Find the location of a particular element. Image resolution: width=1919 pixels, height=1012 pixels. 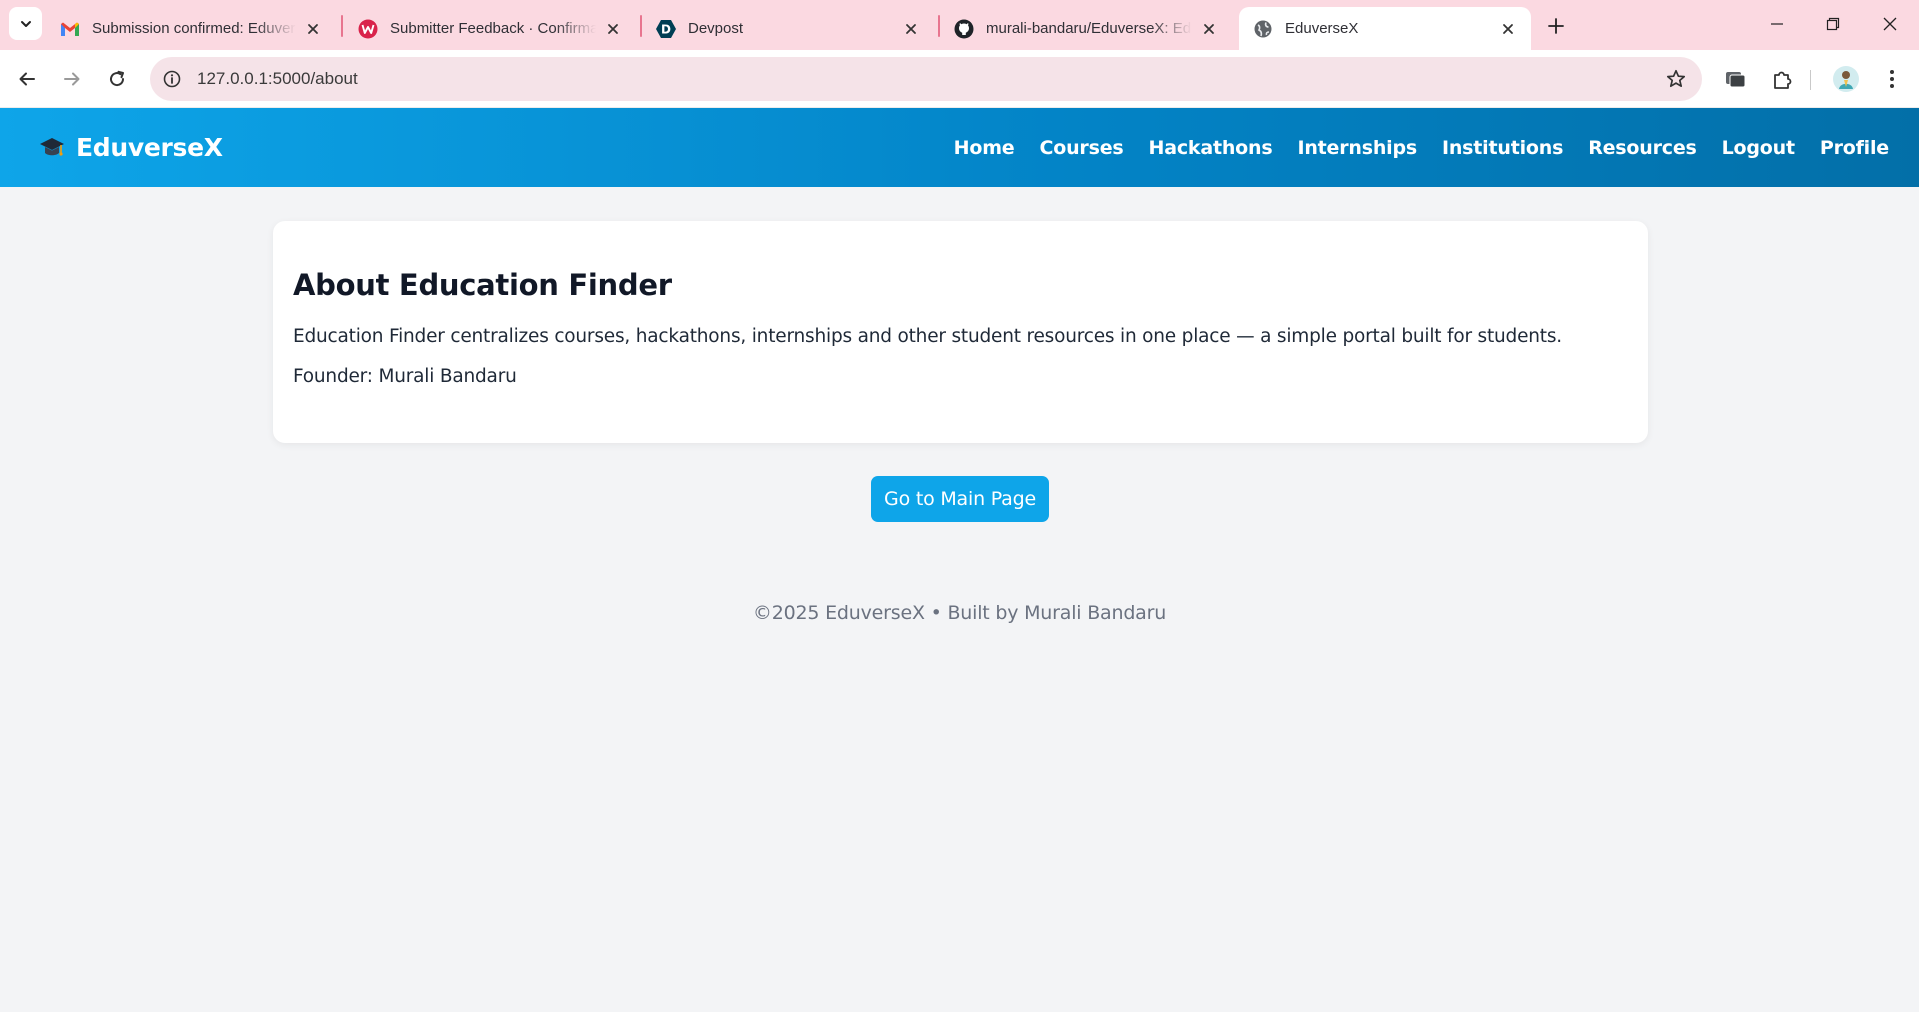

minimize-button is located at coordinates (1777, 24).